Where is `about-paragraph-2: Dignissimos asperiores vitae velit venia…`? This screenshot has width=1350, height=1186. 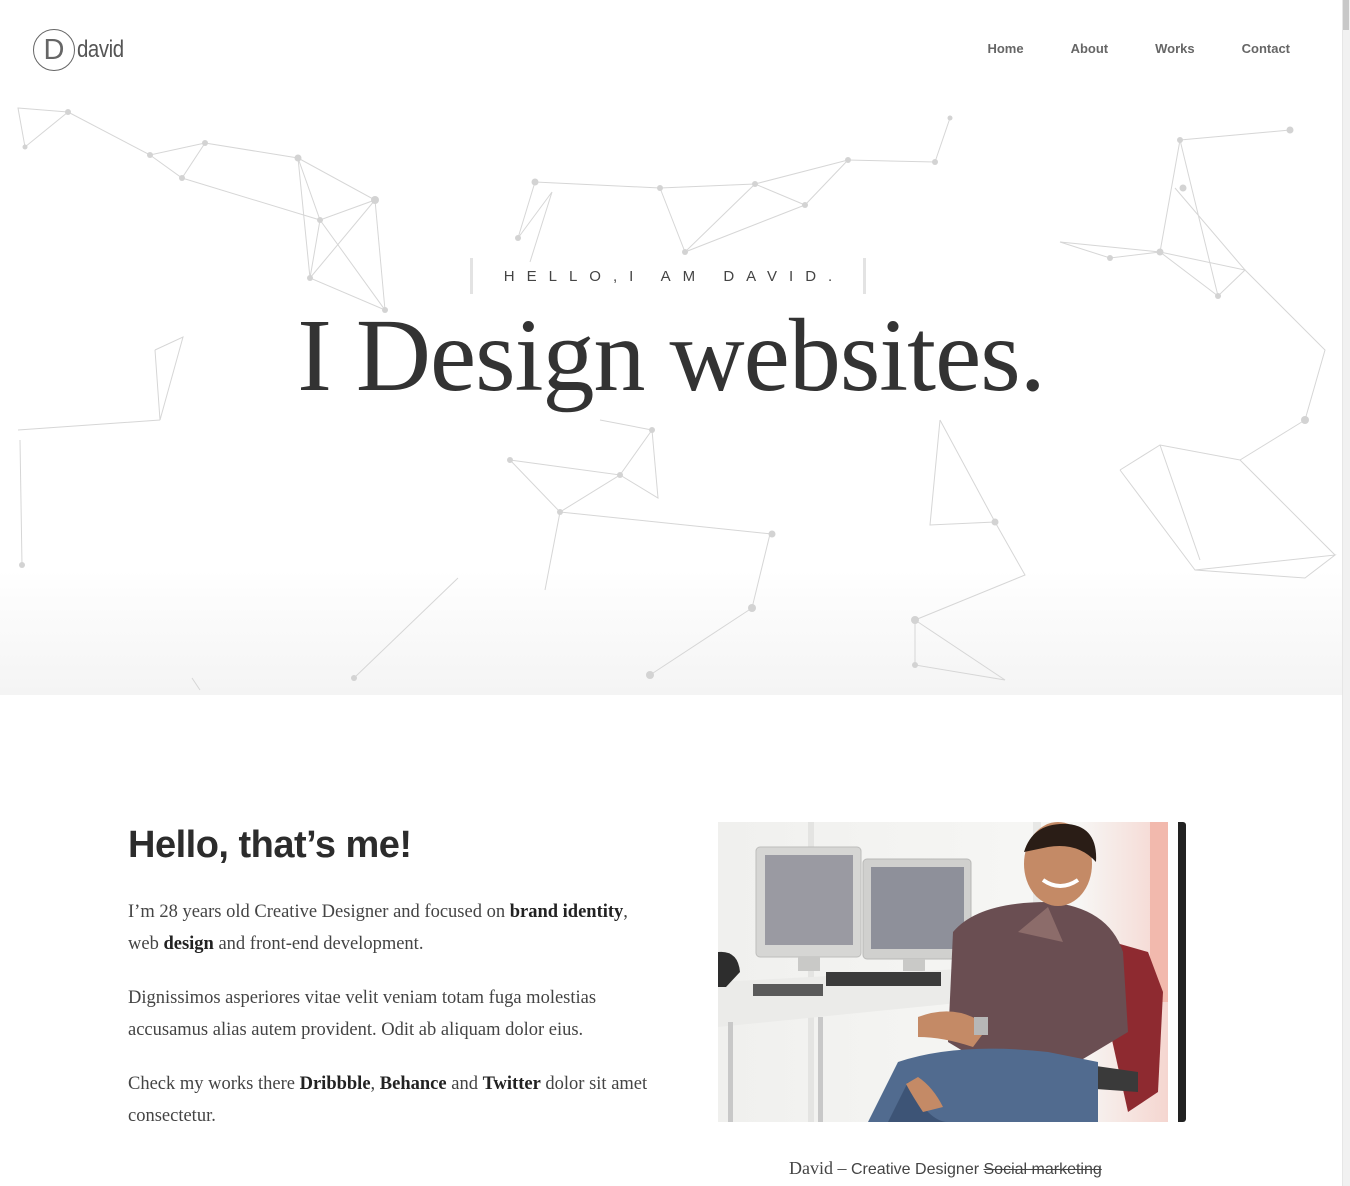
about-paragraph-2: Dignissimos asperiores vitae velit venia… is located at coordinates (362, 1014).